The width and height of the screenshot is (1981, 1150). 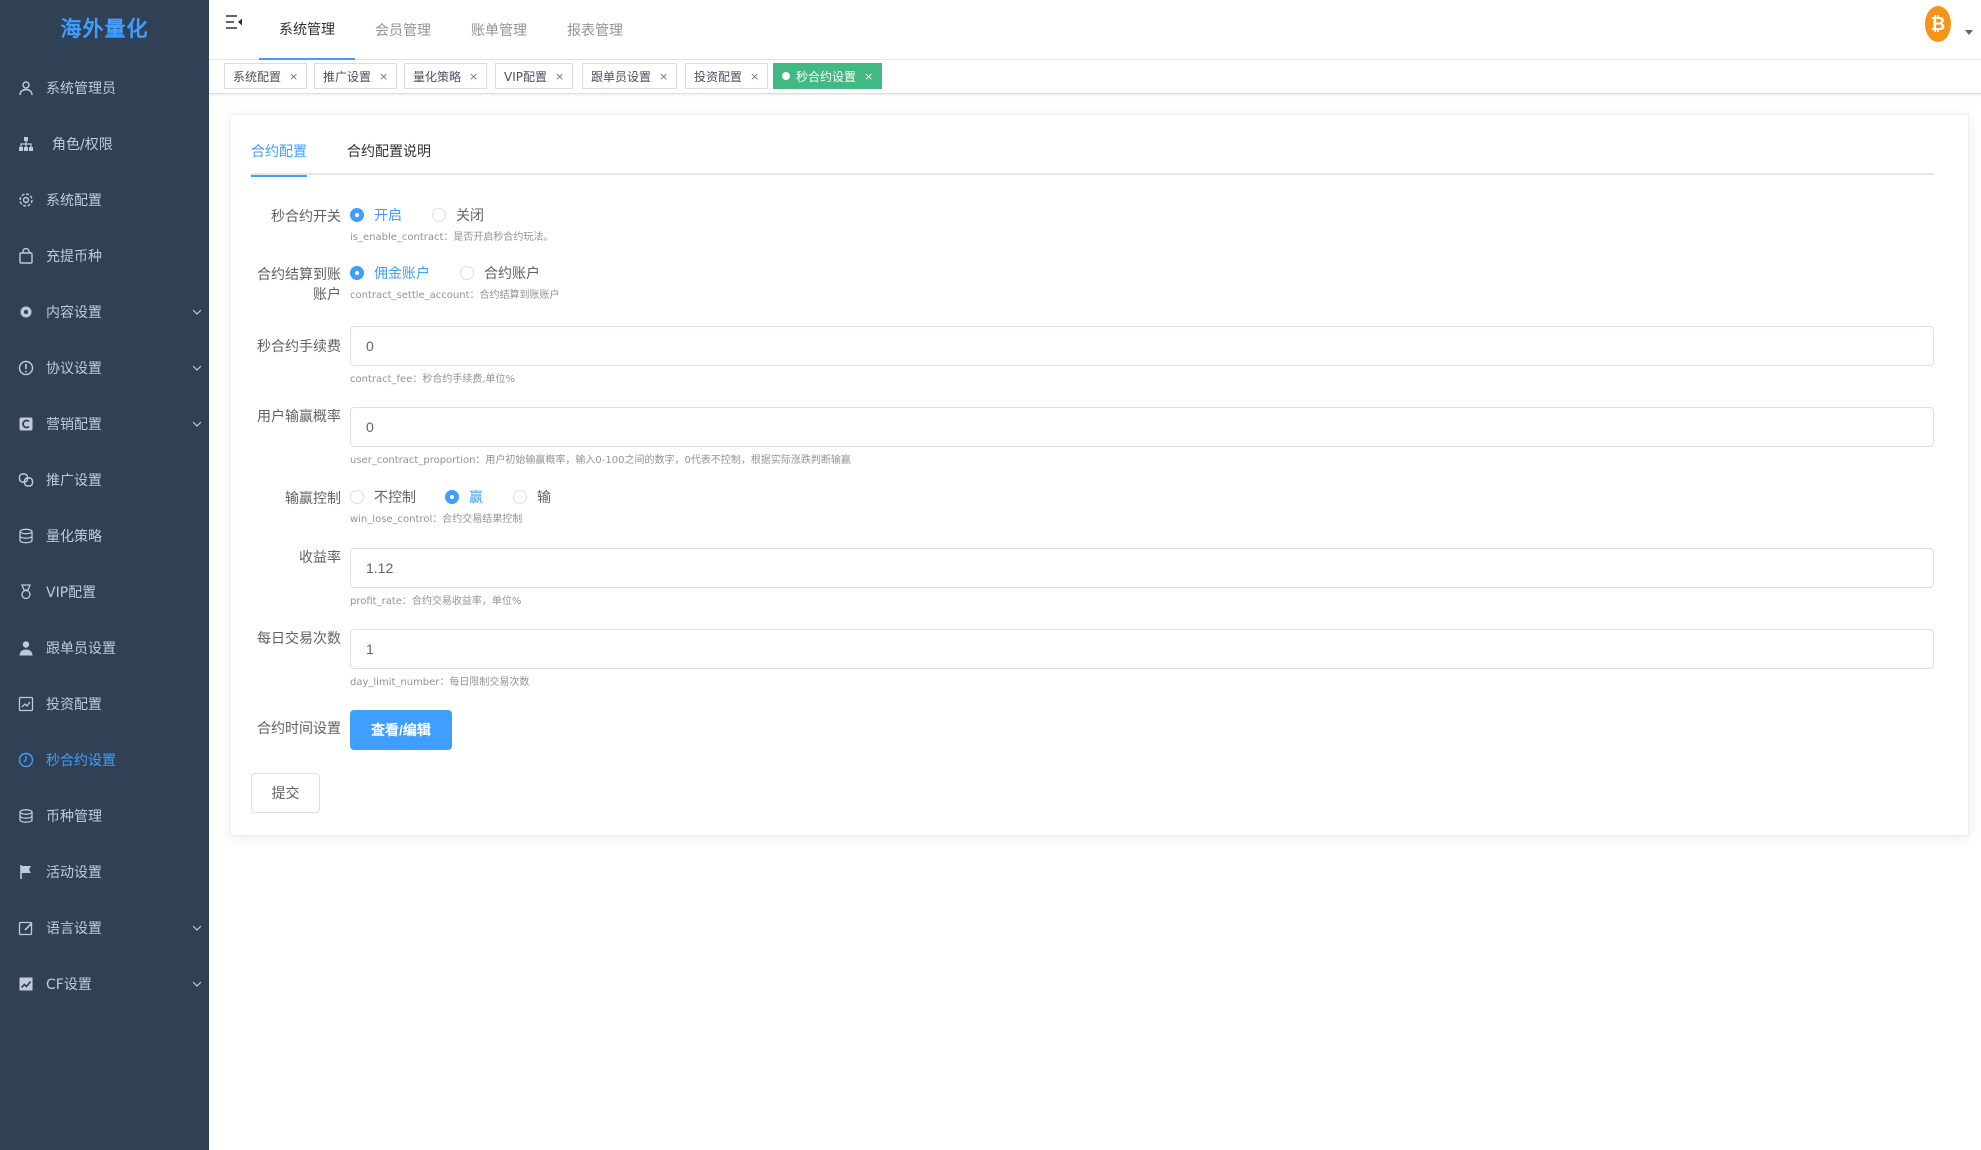 I want to click on tag-quant-strategy: 量化策略 ×, so click(x=446, y=76).